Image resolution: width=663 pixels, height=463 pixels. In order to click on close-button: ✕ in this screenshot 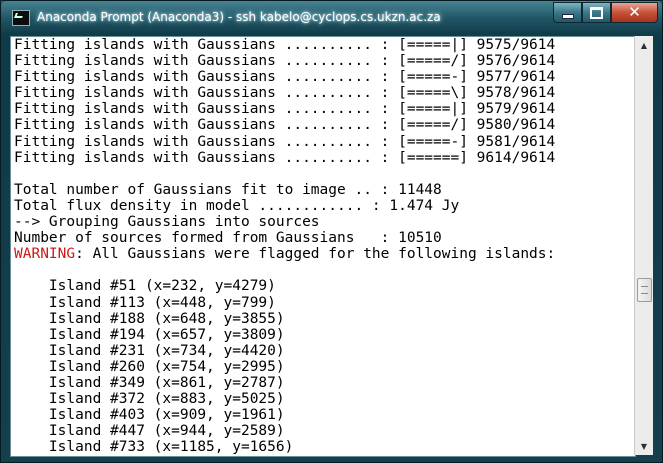, I will do `click(634, 12)`.